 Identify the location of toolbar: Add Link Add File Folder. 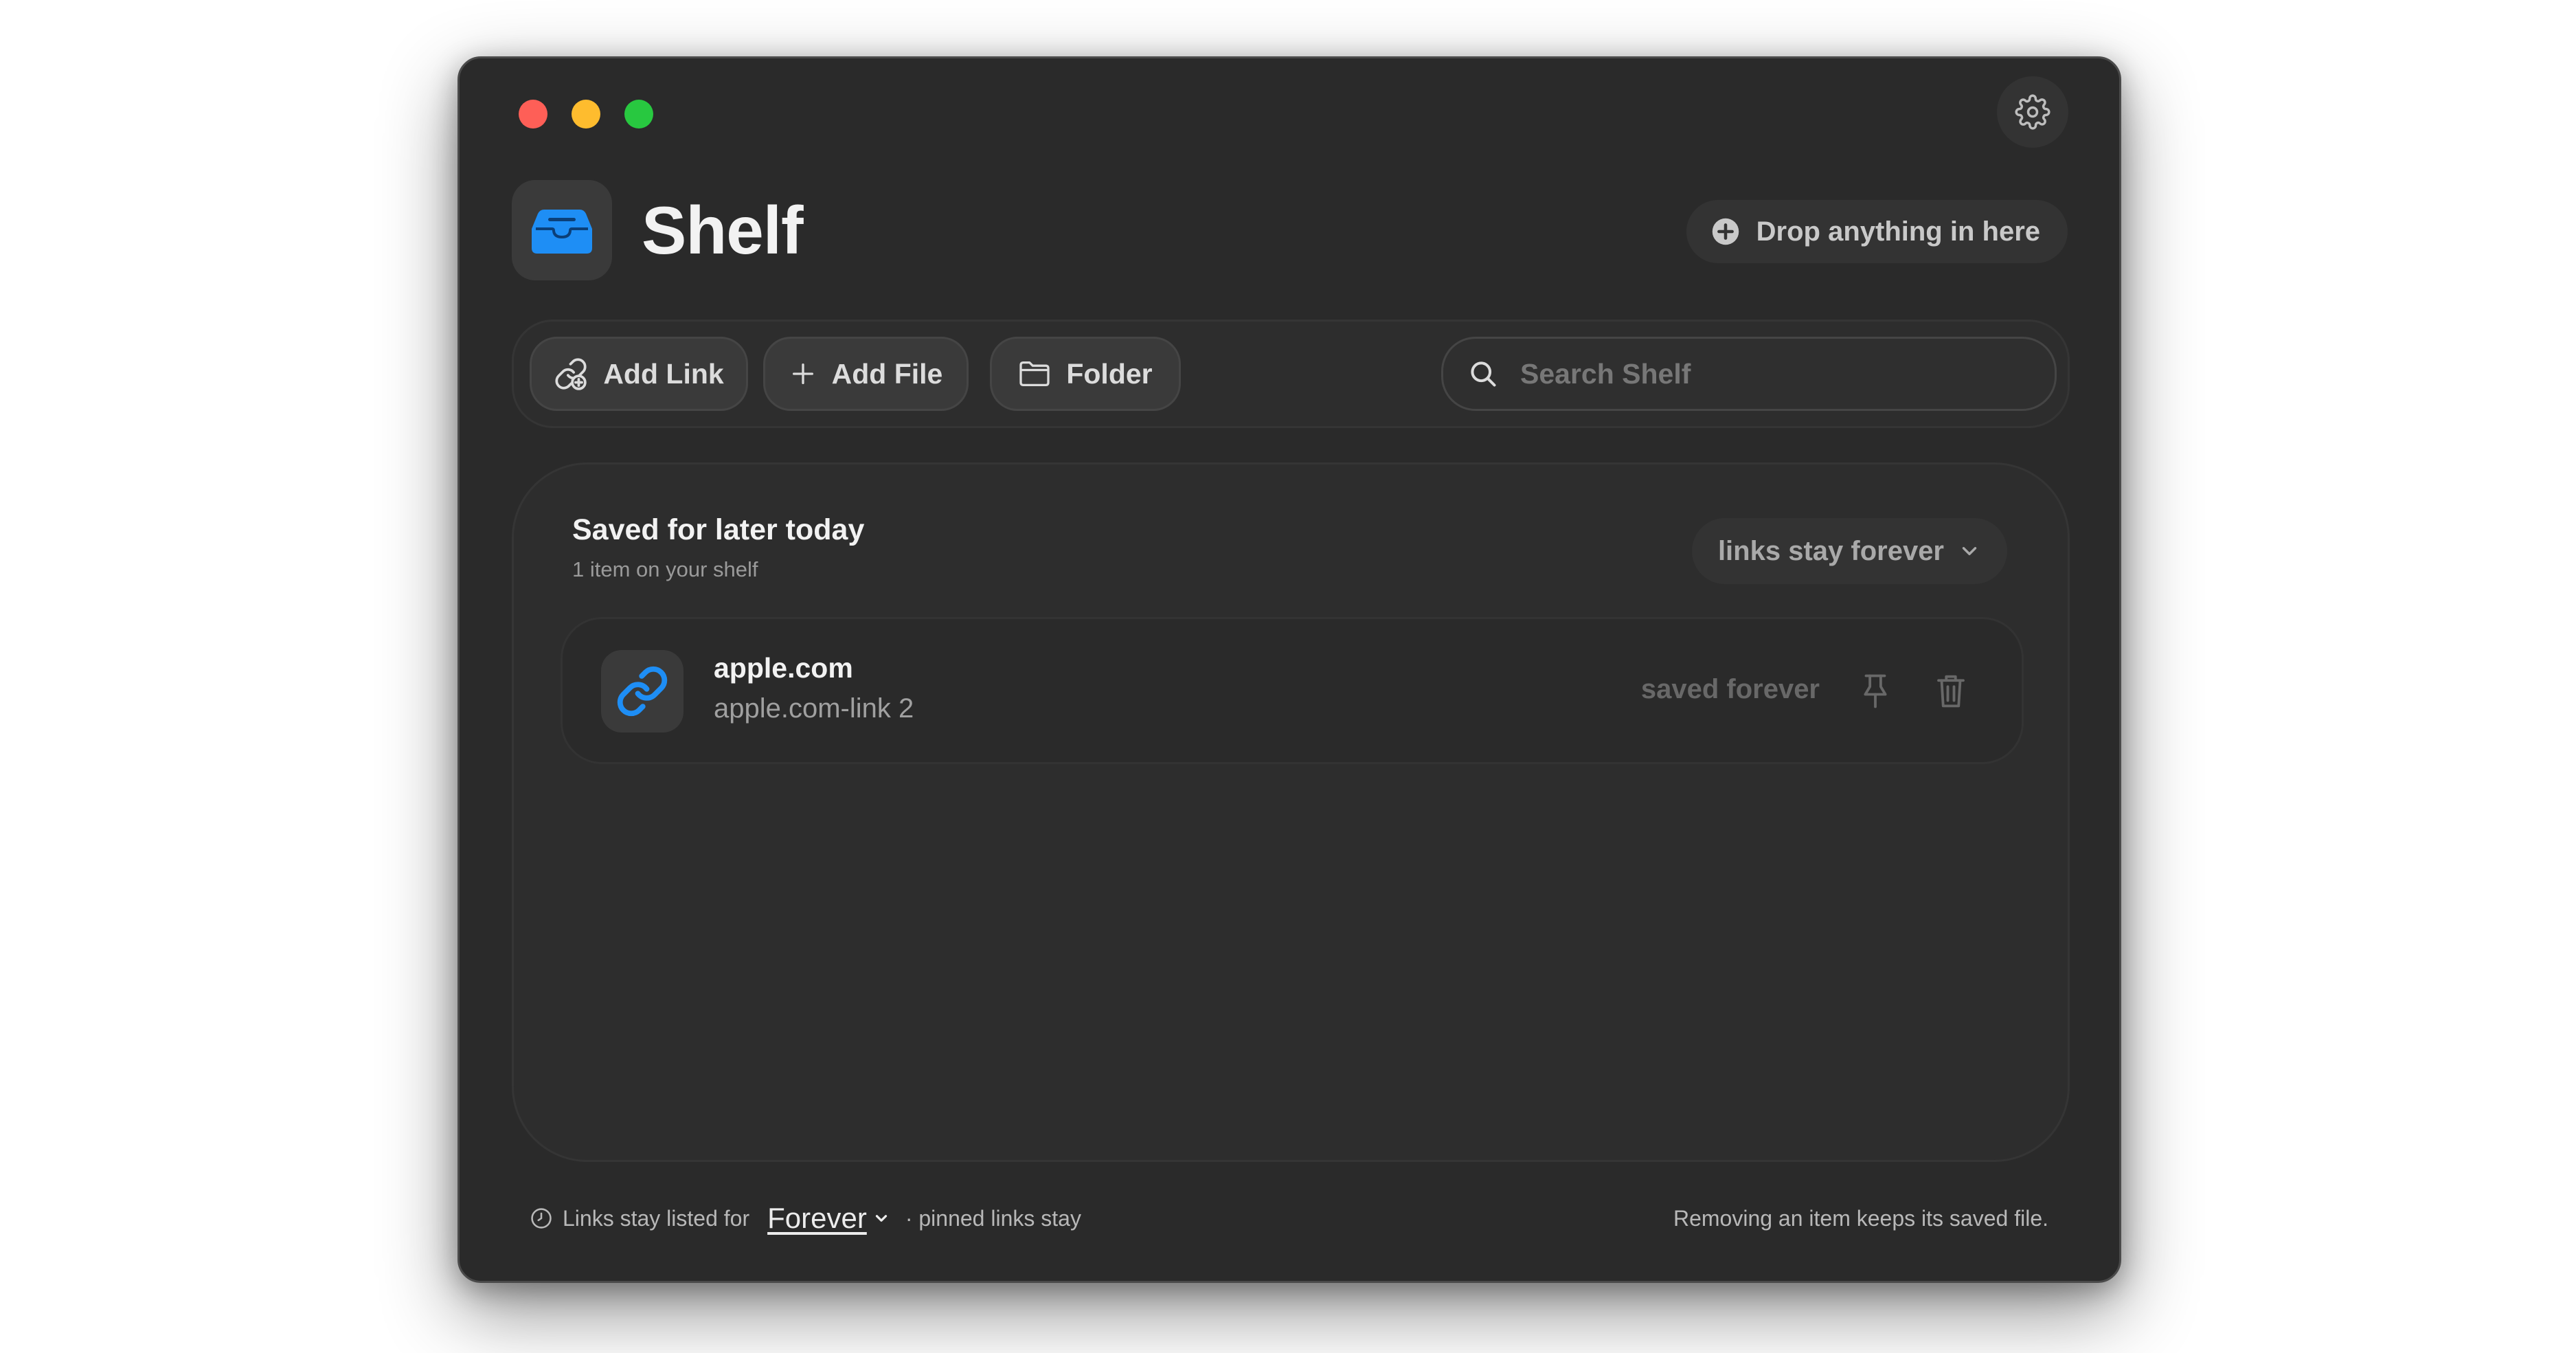
(1291, 374).